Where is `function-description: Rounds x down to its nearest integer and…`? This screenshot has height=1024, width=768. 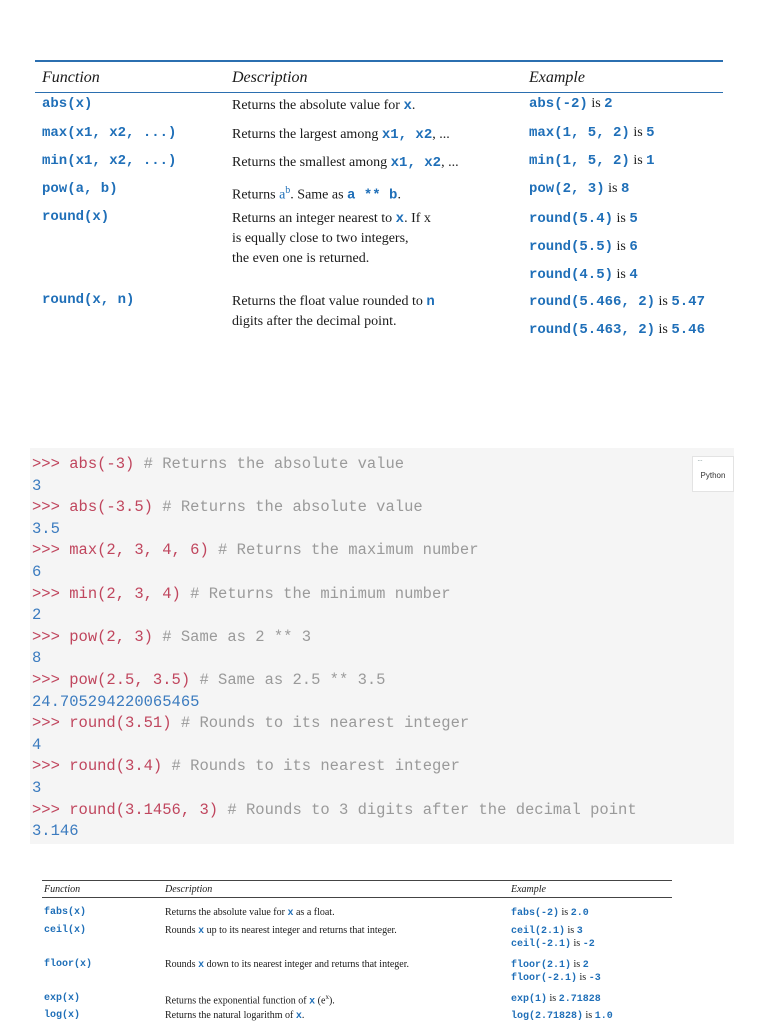 function-description: Rounds x down to its nearest integer and… is located at coordinates (287, 965).